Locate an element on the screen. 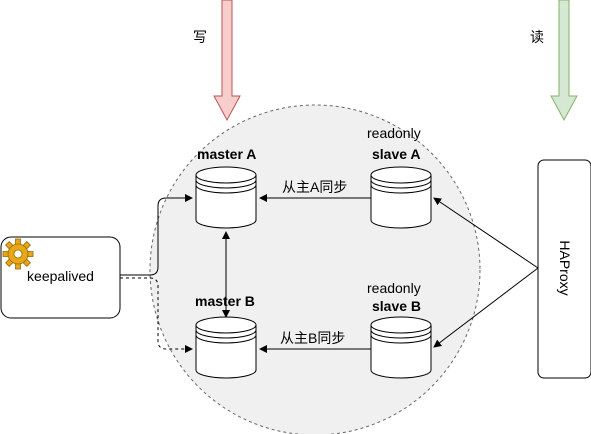 This screenshot has width=591, height=434. readonly-b-label: readonly is located at coordinates (394, 288).